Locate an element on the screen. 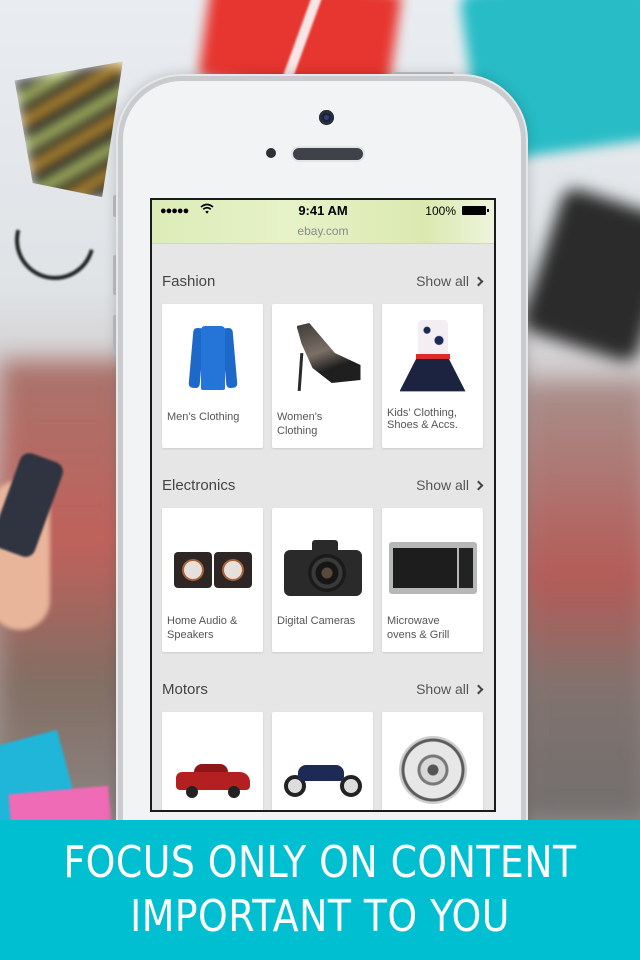  proximity-sensor is located at coordinates (271, 153).